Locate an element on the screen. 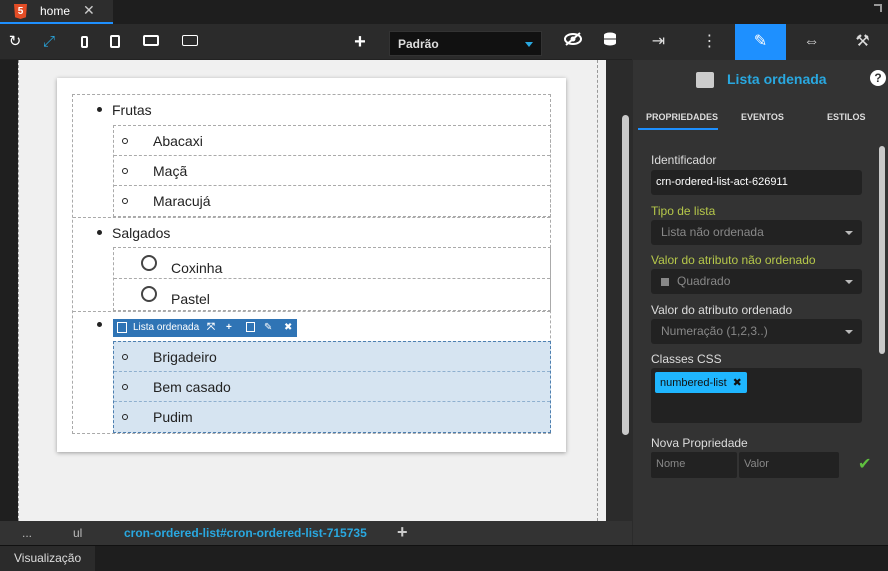 This screenshot has height=571, width=888. selected-ordered-list: Brigadeiro Bem casado Pudim is located at coordinates (332, 387).